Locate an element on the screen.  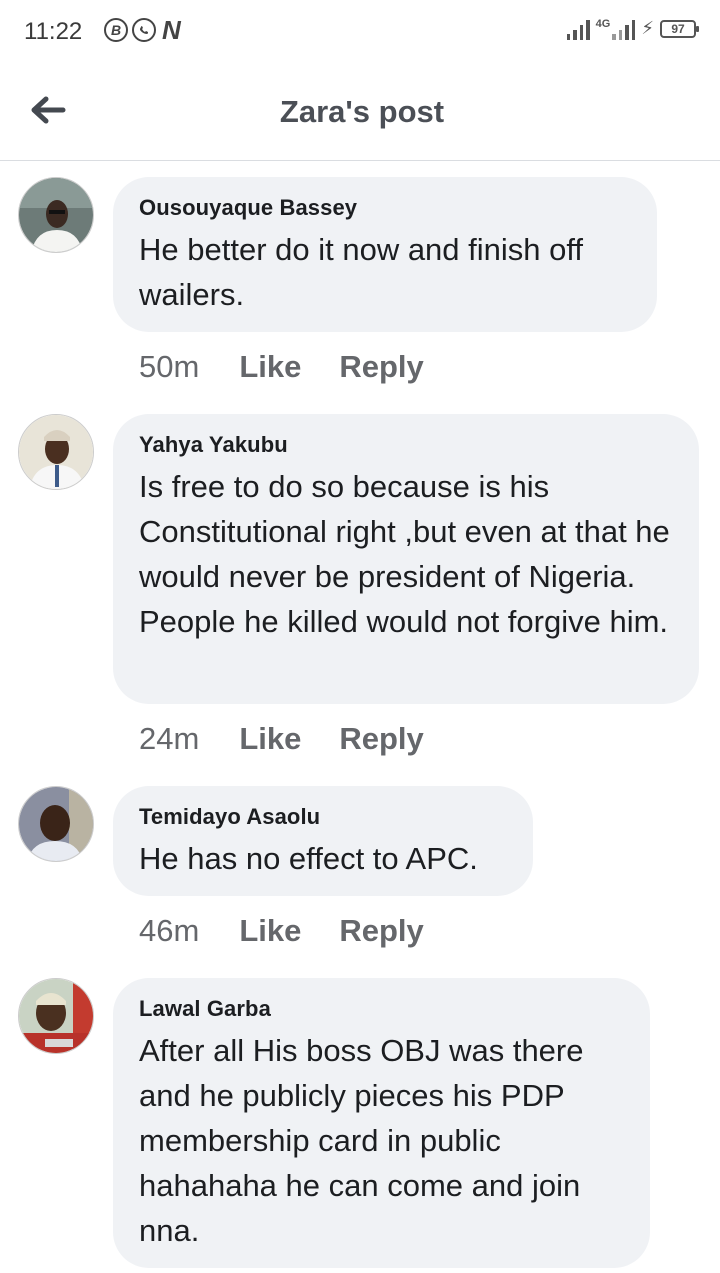
comment-bubble: Temidayo Asaolu He has no effect to APC. is located at coordinates (323, 841).